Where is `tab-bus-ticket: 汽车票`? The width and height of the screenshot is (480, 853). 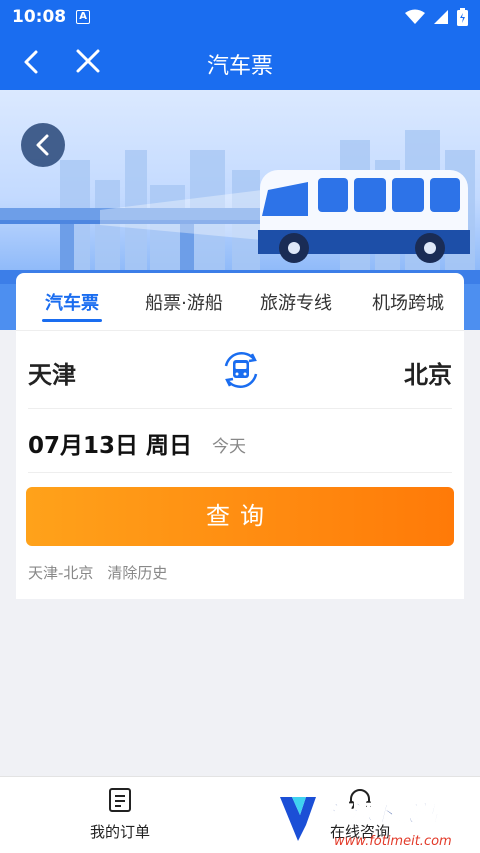 tab-bus-ticket: 汽车票 is located at coordinates (72, 301).